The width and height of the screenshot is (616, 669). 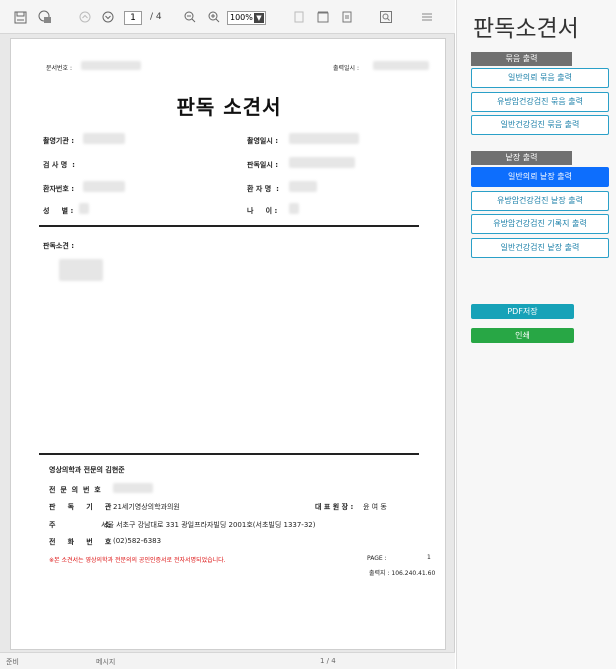 What do you see at coordinates (429, 557) in the screenshot?
I see `page-value: 1` at bounding box center [429, 557].